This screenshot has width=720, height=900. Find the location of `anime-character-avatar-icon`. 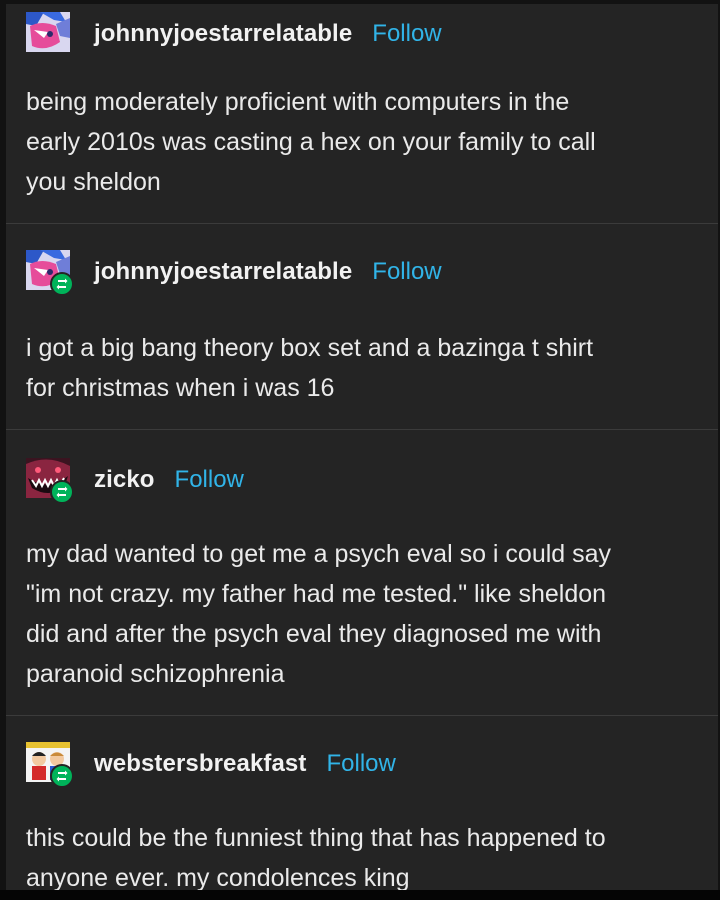

anime-character-avatar-icon is located at coordinates (48, 32).